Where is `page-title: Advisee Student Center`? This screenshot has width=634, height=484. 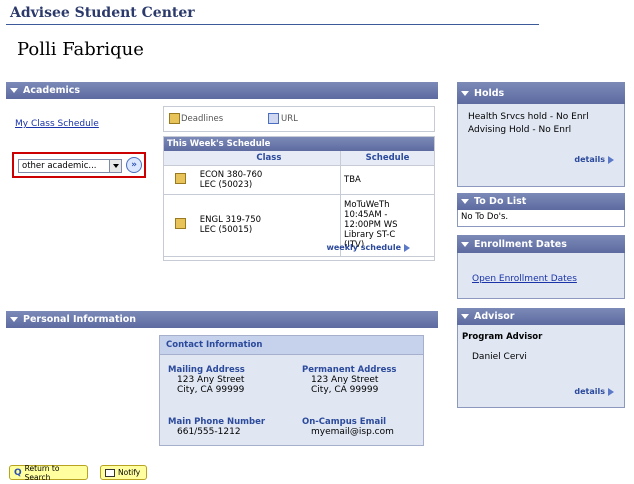 page-title: Advisee Student Center is located at coordinates (102, 13).